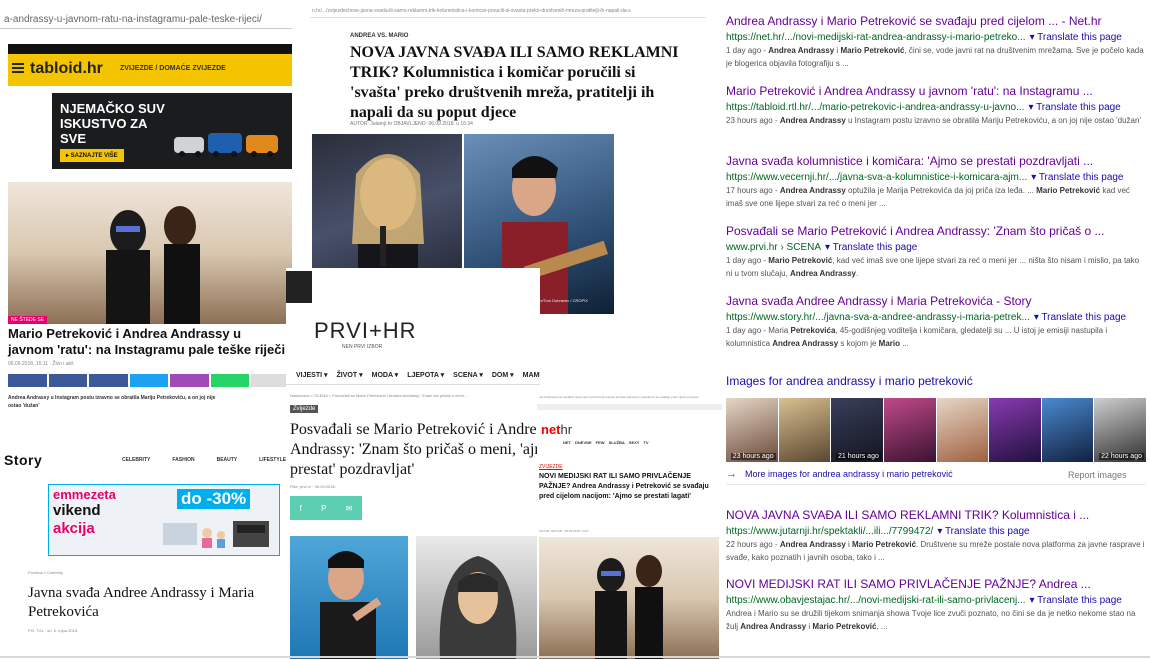 The height and width of the screenshot is (659, 1150). What do you see at coordinates (214, 499) in the screenshot?
I see `ad-discount: do -30%` at bounding box center [214, 499].